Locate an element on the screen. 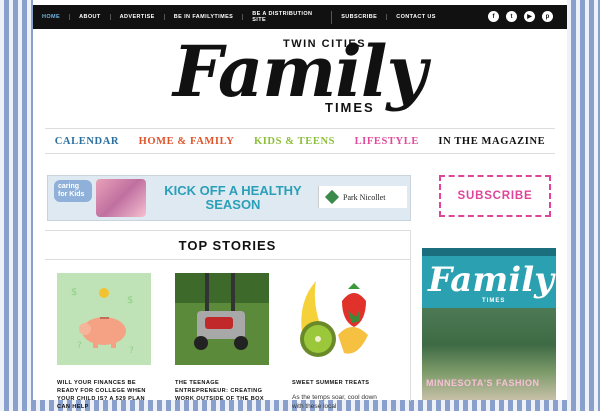 The height and width of the screenshot is (411, 600). youtube-icon: ▶ is located at coordinates (529, 16).